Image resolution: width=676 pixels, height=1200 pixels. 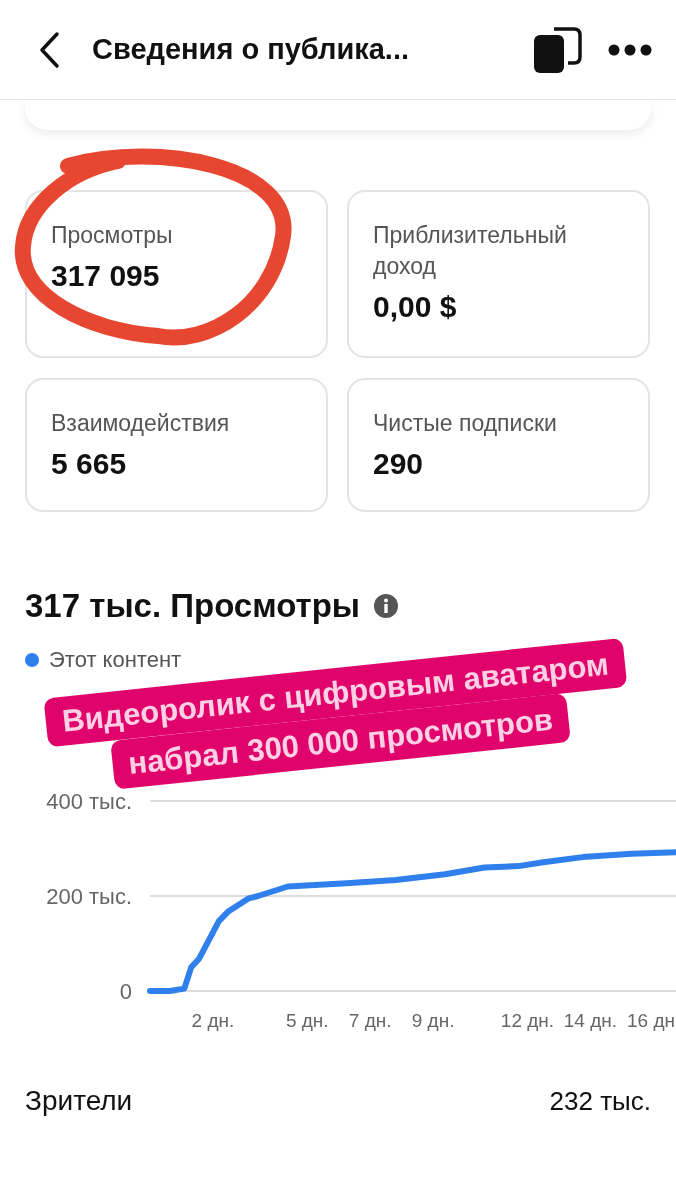 I want to click on axis-label: 400 тыс., so click(x=89, y=801).